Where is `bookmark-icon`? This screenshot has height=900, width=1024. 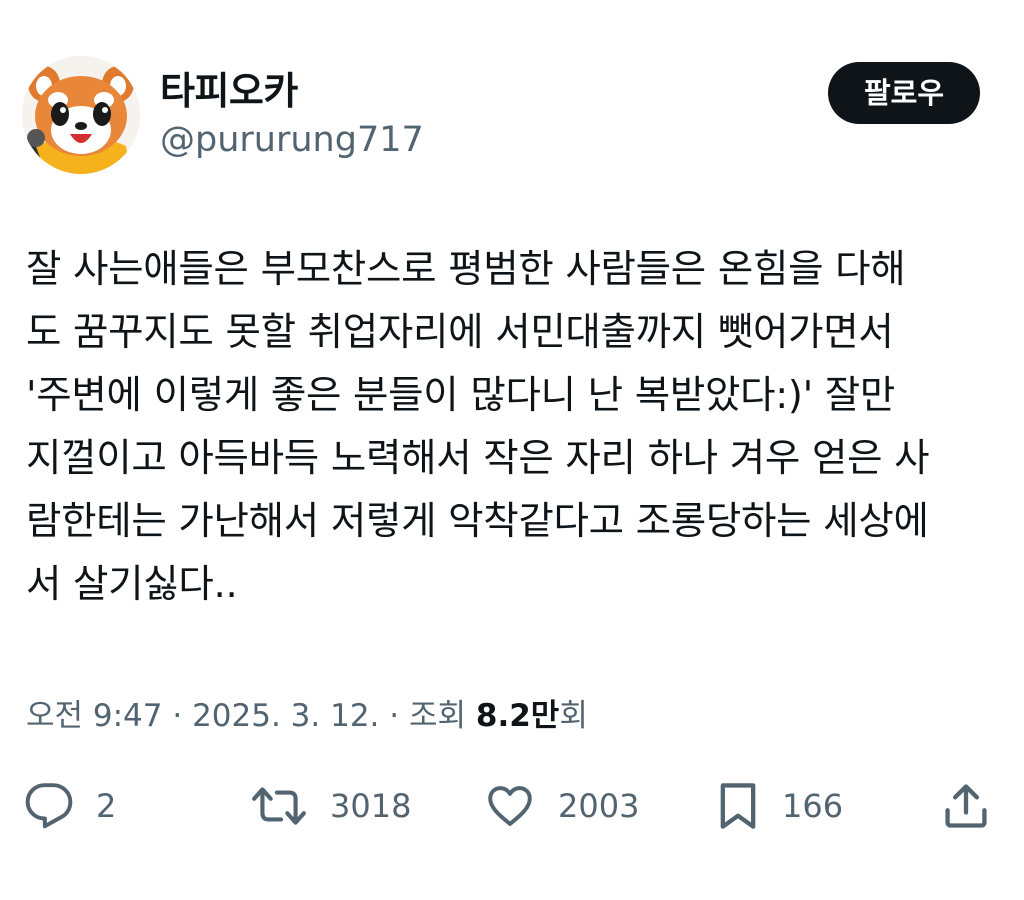
bookmark-icon is located at coordinates (738, 806).